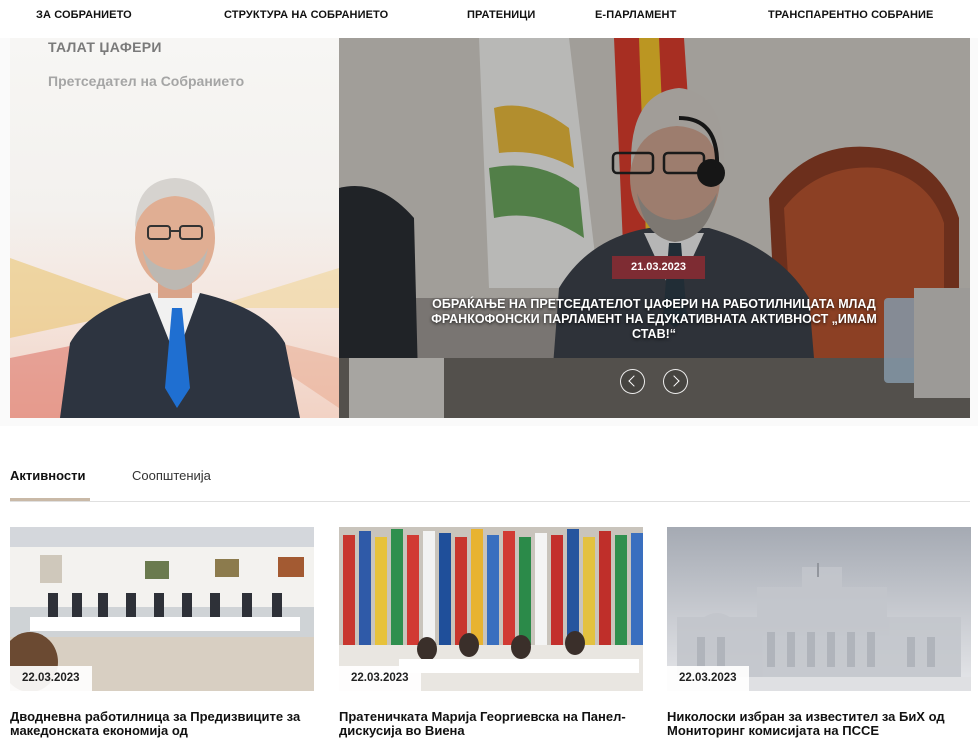 This screenshot has height=751, width=978. What do you see at coordinates (174, 298) in the screenshot?
I see `speaker-portrait` at bounding box center [174, 298].